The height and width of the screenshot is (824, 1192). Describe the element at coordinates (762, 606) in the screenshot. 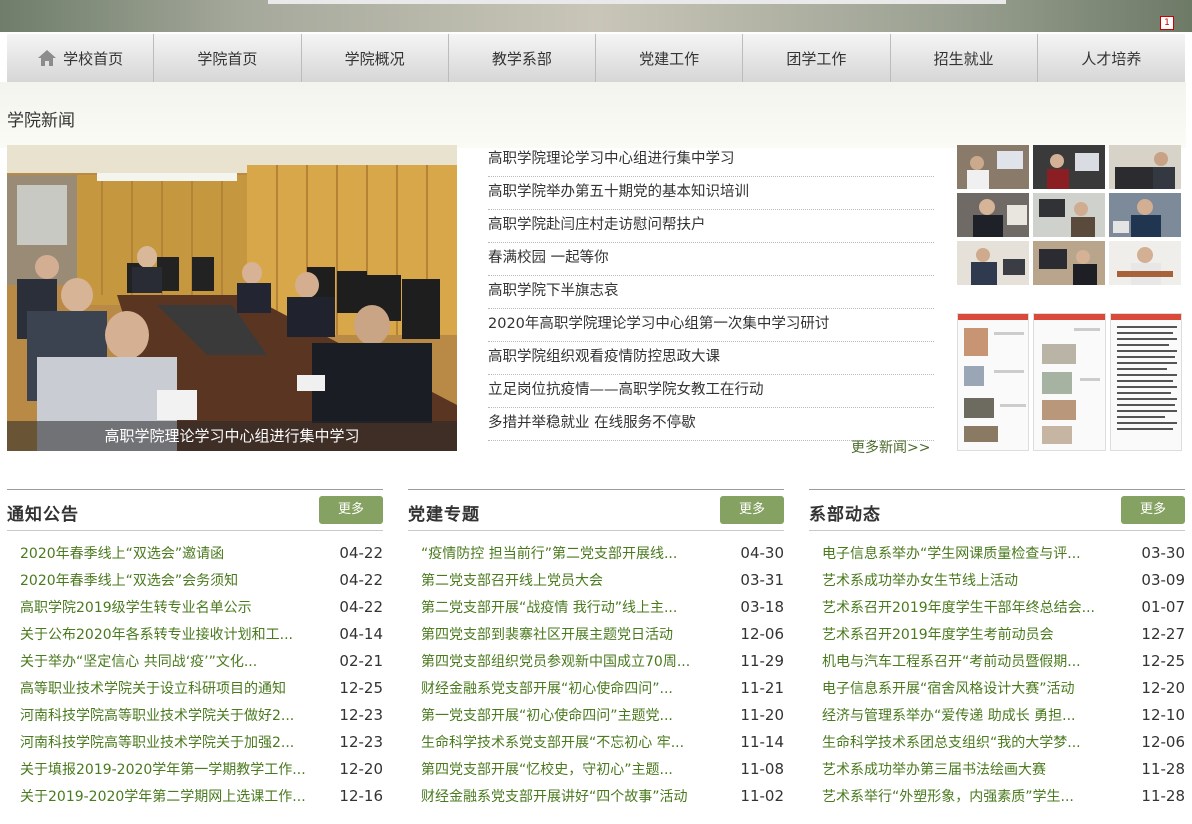

I see `list-item-date: 03-18` at that location.